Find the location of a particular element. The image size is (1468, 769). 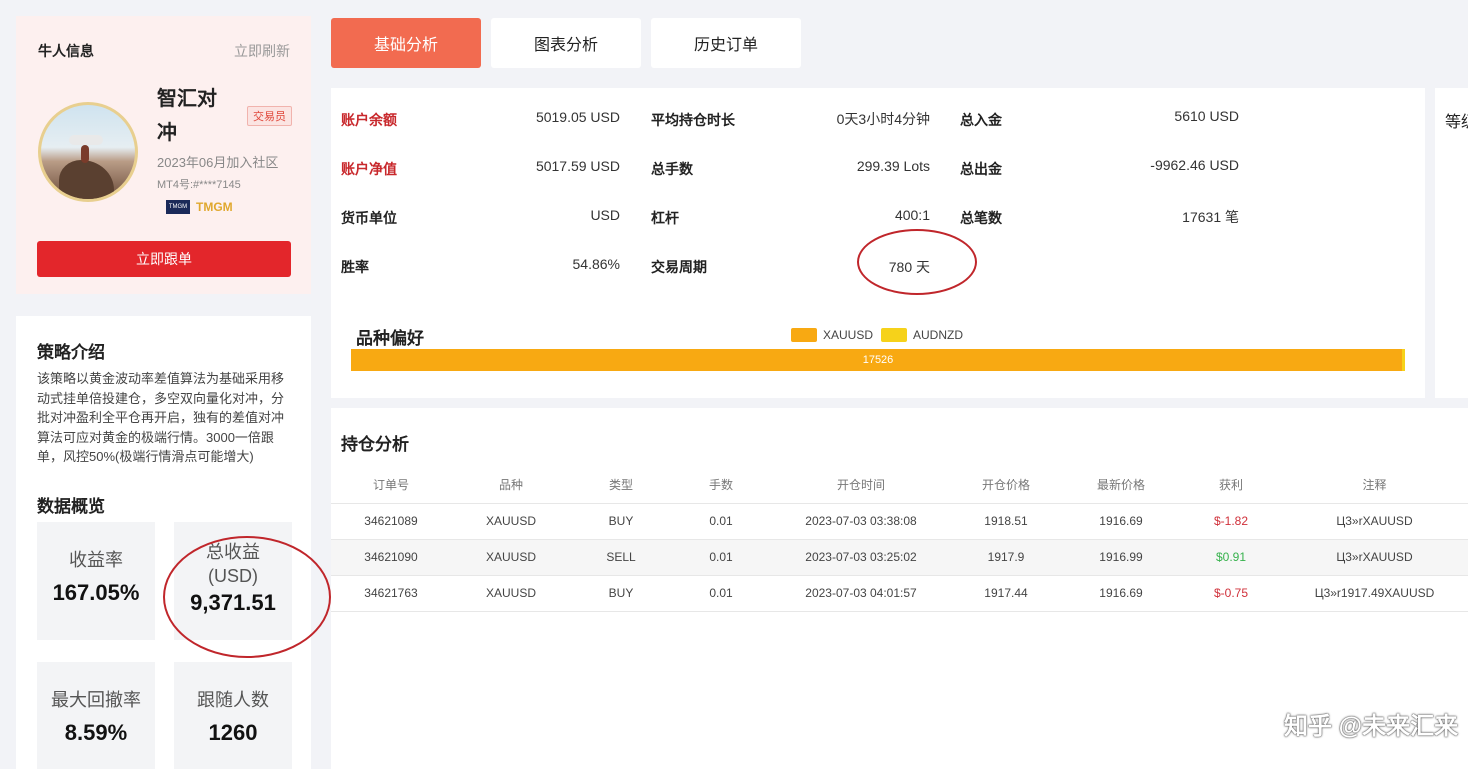

avatar-rock is located at coordinates (86, 179).